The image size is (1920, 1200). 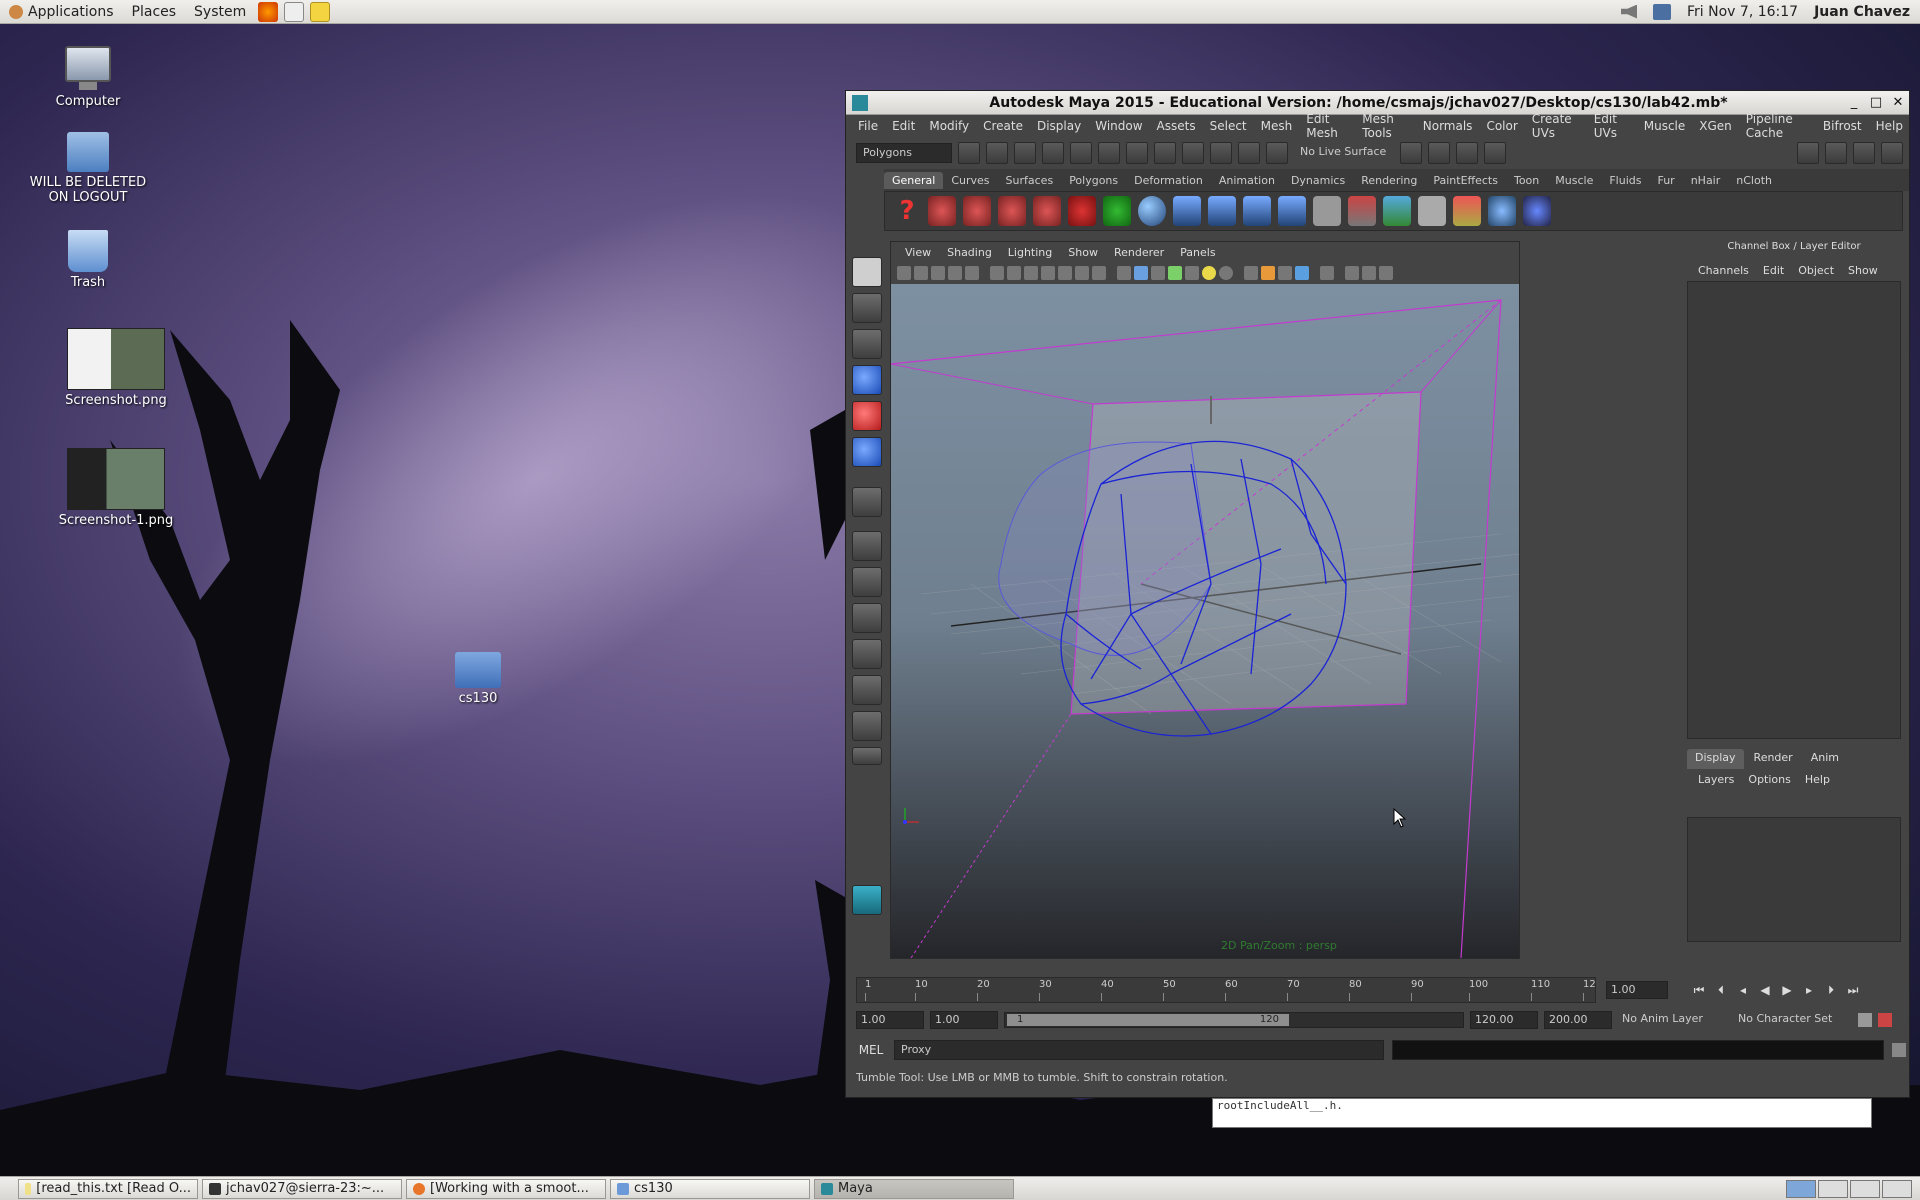 I want to click on wireframe-icon, so click(x=1124, y=273).